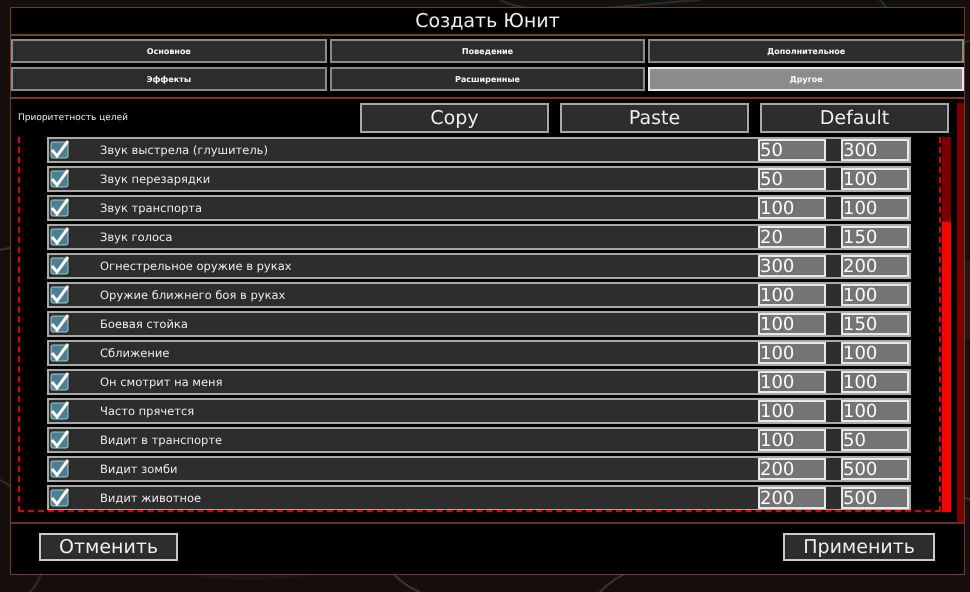 The width and height of the screenshot is (970, 592). What do you see at coordinates (806, 79) in the screenshot?
I see `tab: Другое` at bounding box center [806, 79].